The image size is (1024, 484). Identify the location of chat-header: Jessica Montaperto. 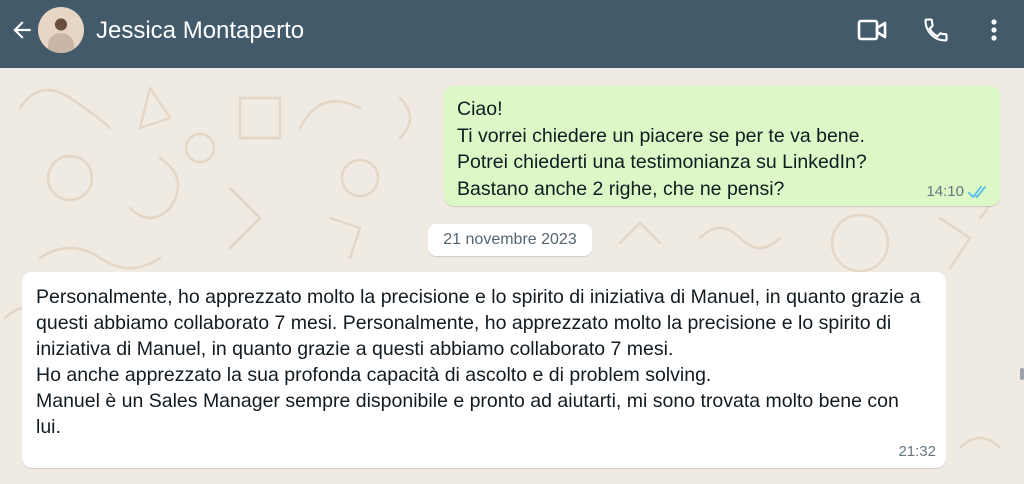
(512, 34).